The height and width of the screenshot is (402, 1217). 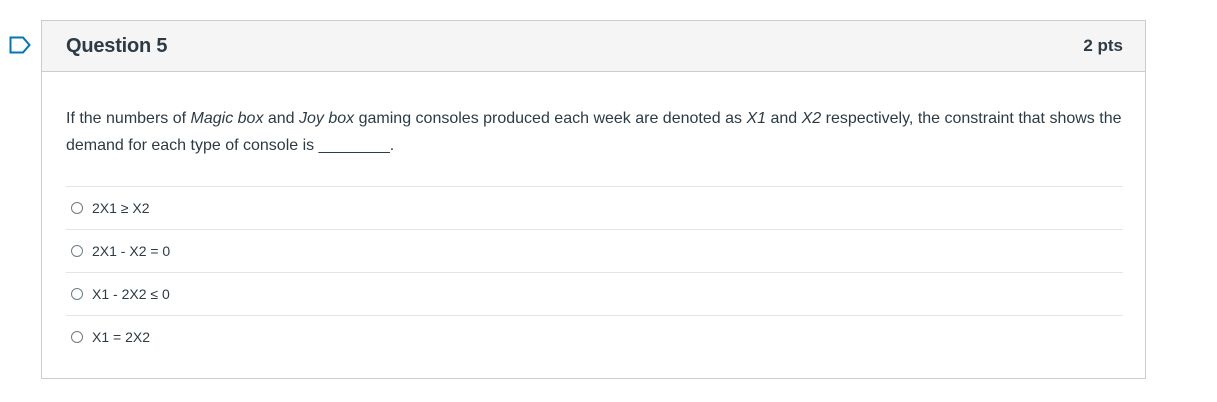 What do you see at coordinates (121, 208) in the screenshot?
I see `answer-label: 2X1 ≥ X2` at bounding box center [121, 208].